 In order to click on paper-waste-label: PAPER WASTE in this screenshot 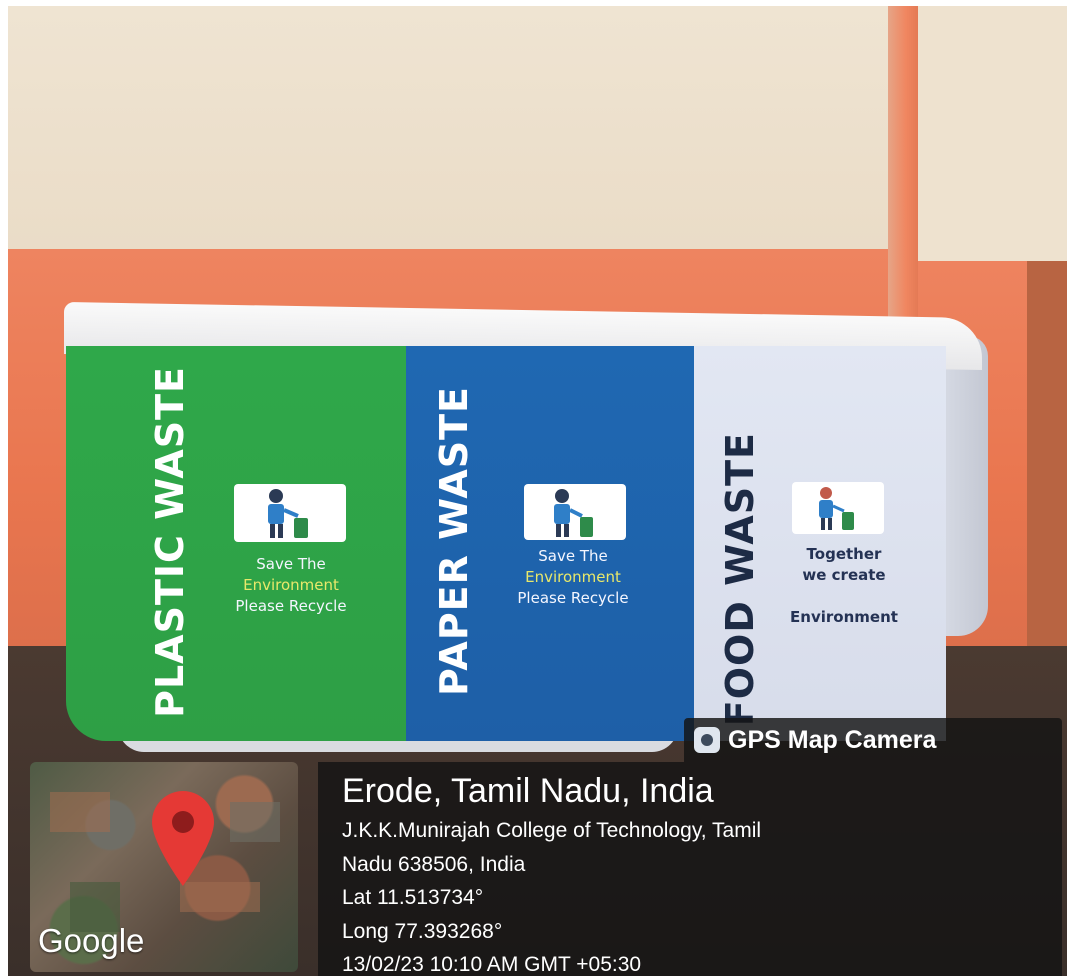, I will do `click(454, 541)`.